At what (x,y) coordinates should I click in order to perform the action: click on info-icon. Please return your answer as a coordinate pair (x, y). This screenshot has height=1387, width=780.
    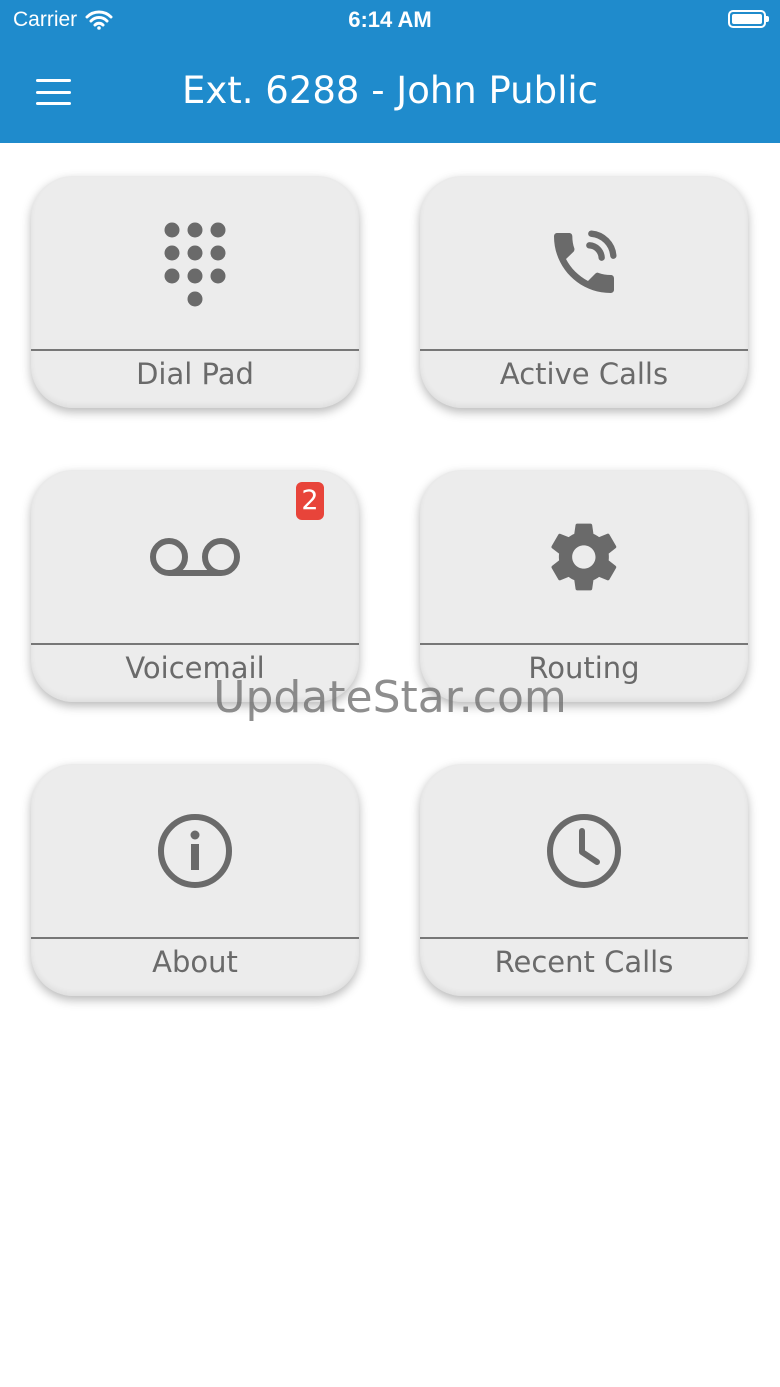
    Looking at the image, I should click on (195, 850).